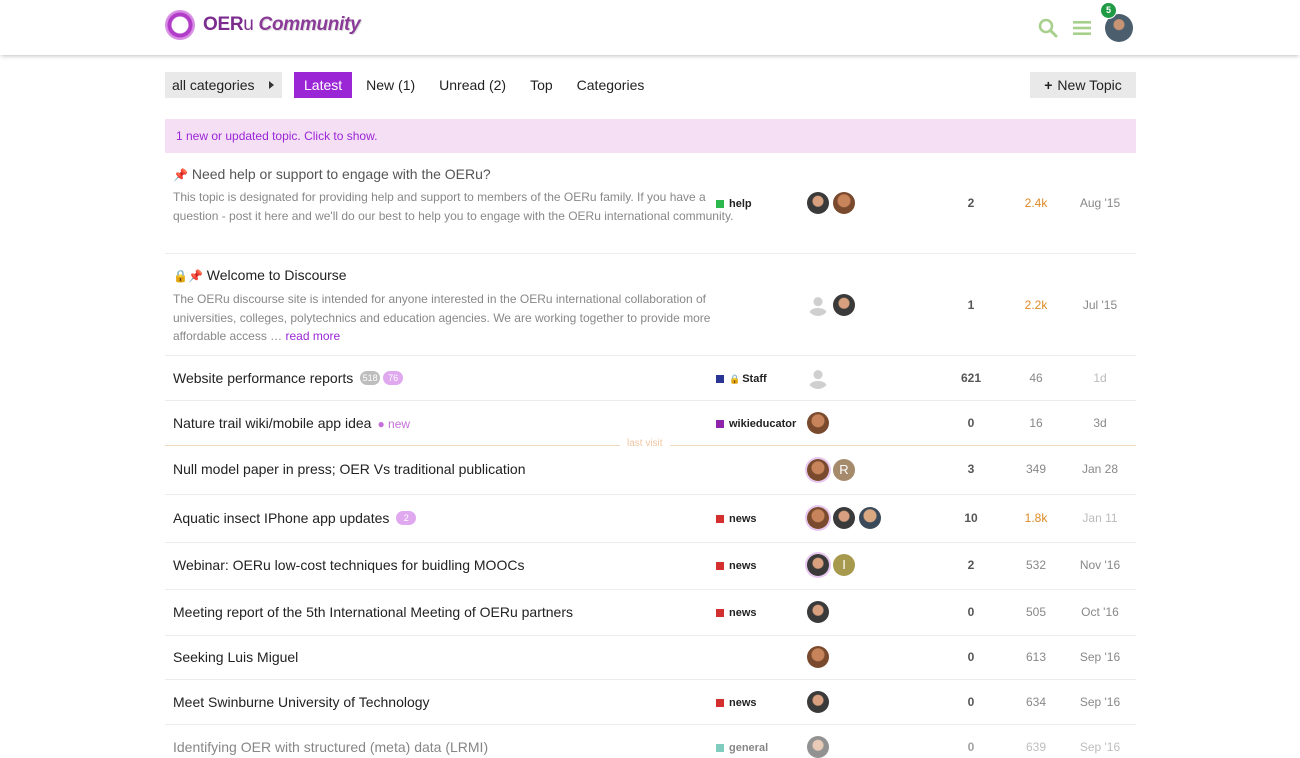  I want to click on topic-posters: R, so click(833, 470).